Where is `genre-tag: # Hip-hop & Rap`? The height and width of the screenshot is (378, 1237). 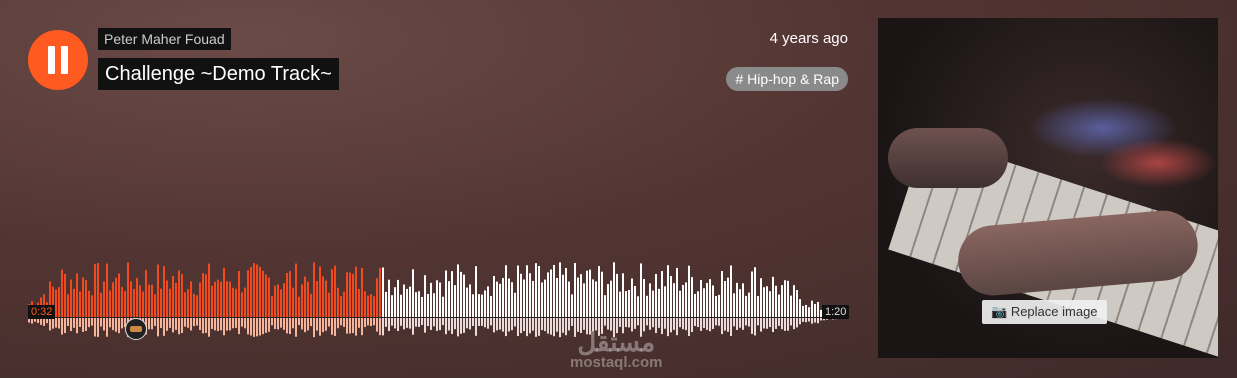
genre-tag: # Hip-hop & Rap is located at coordinates (787, 79).